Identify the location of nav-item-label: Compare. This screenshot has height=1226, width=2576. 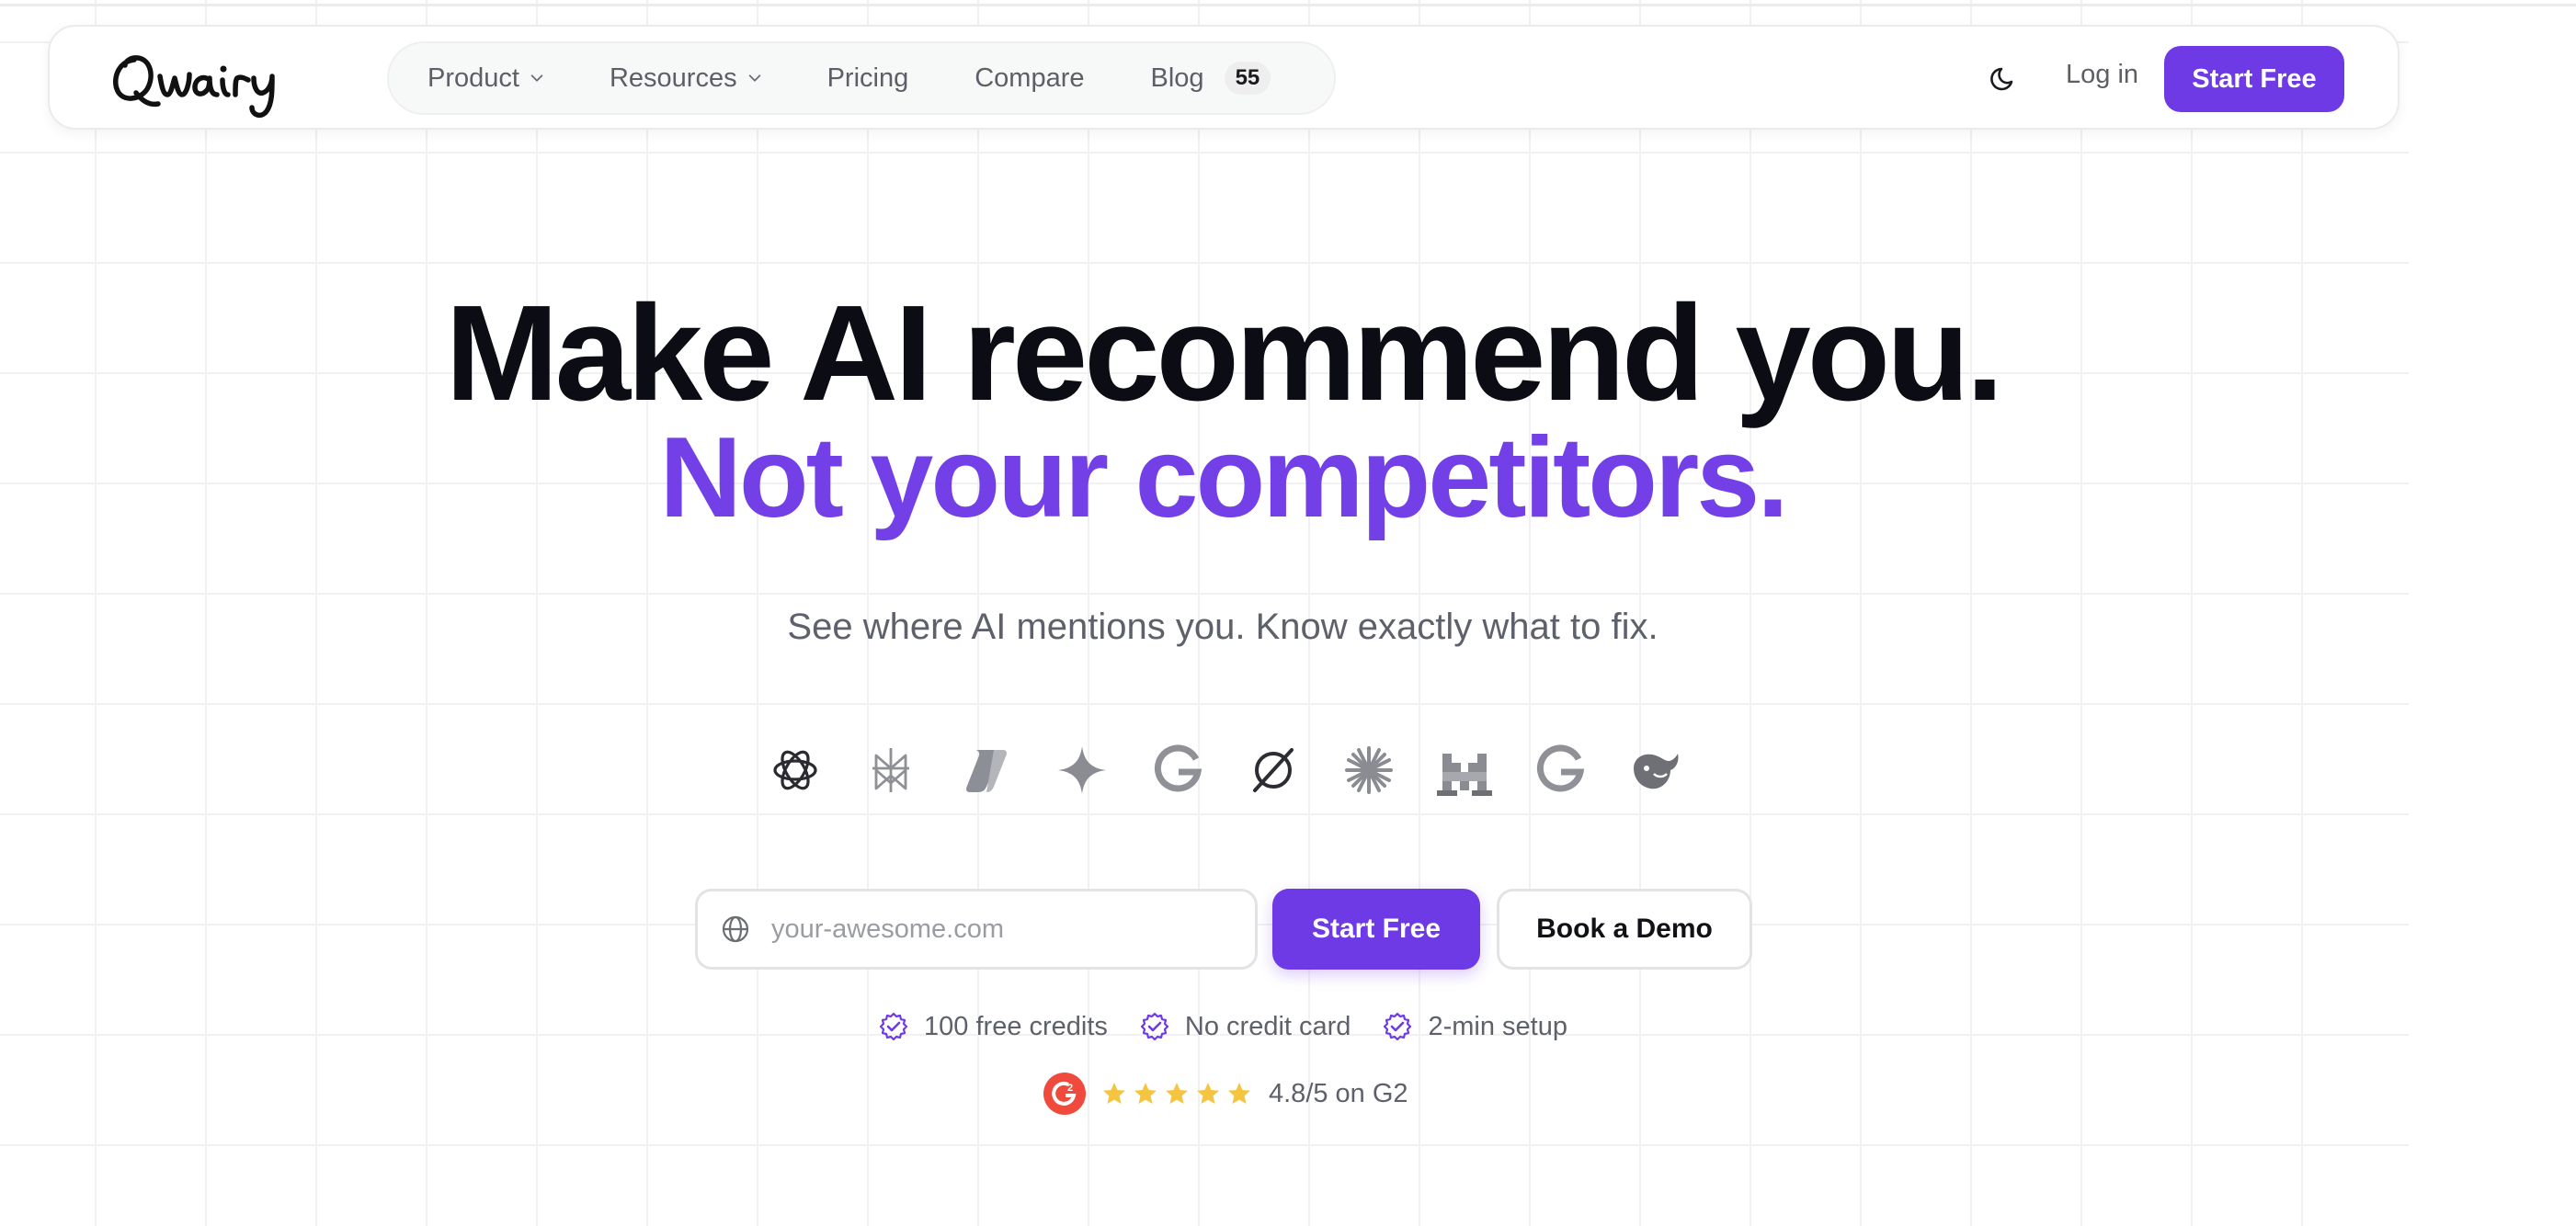
(1030, 77).